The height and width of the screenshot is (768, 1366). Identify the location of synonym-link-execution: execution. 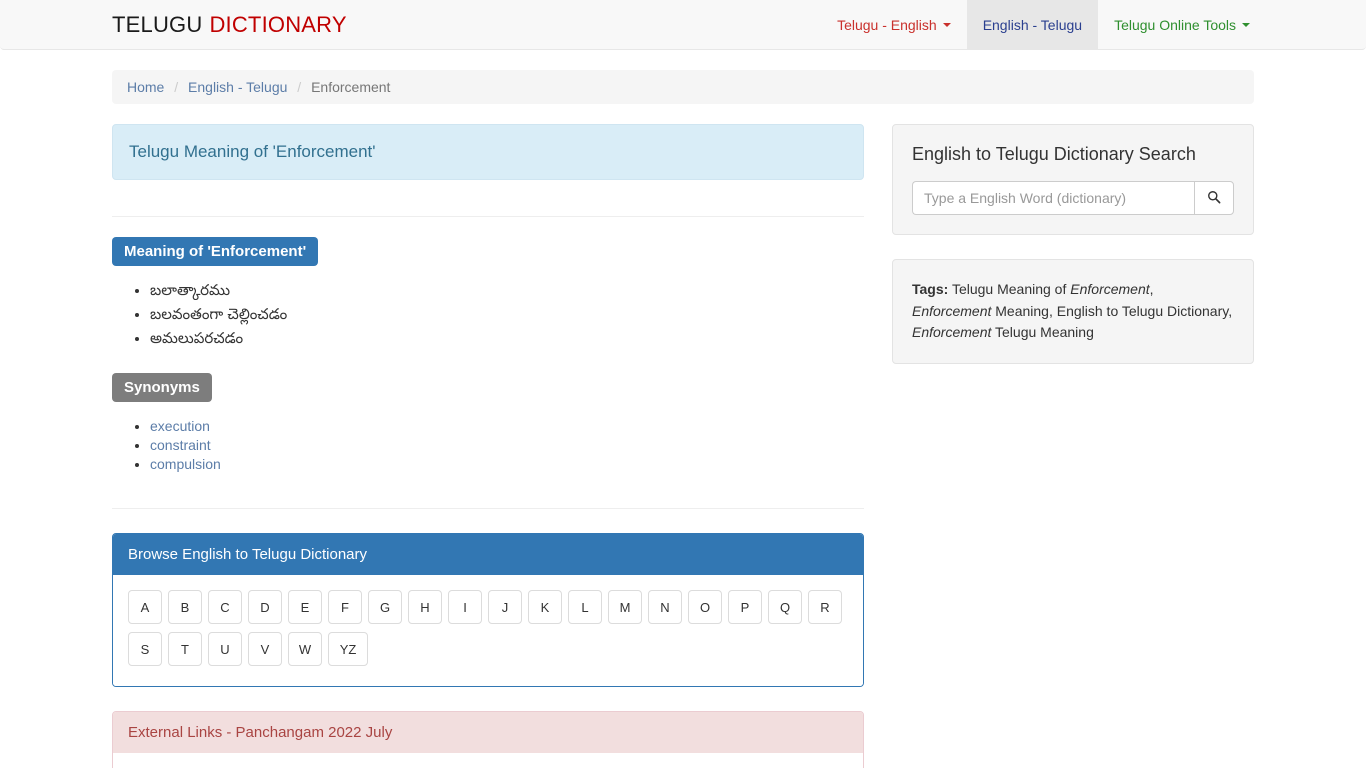
(180, 426).